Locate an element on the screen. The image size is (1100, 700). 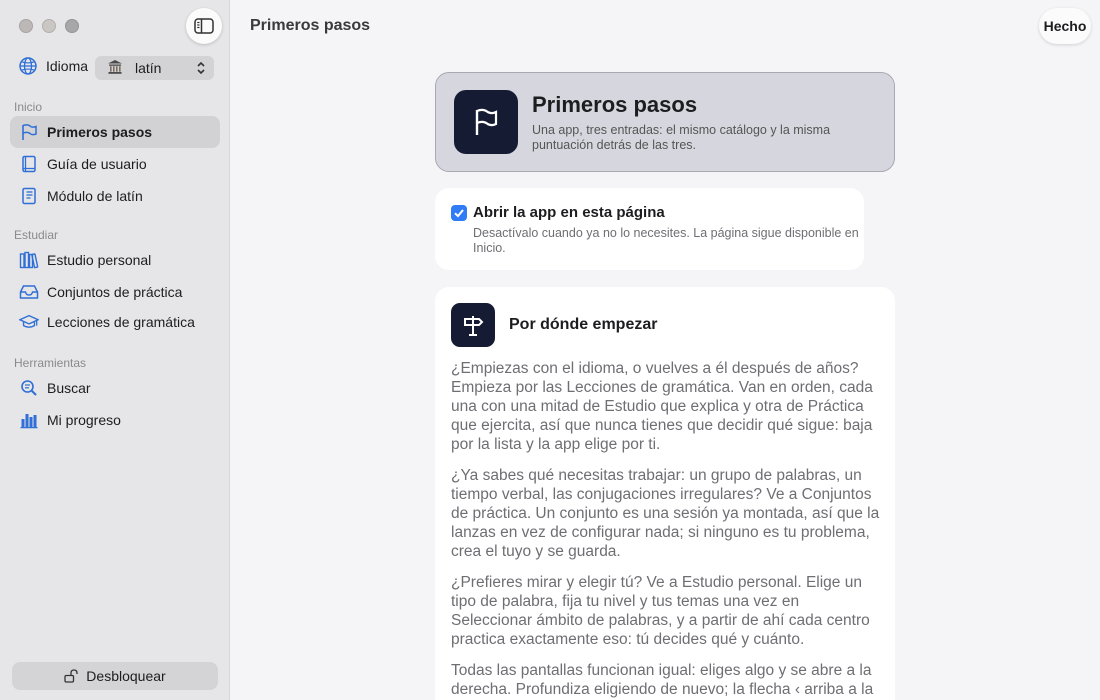
sidebar-item-label: Buscar is located at coordinates (69, 388).